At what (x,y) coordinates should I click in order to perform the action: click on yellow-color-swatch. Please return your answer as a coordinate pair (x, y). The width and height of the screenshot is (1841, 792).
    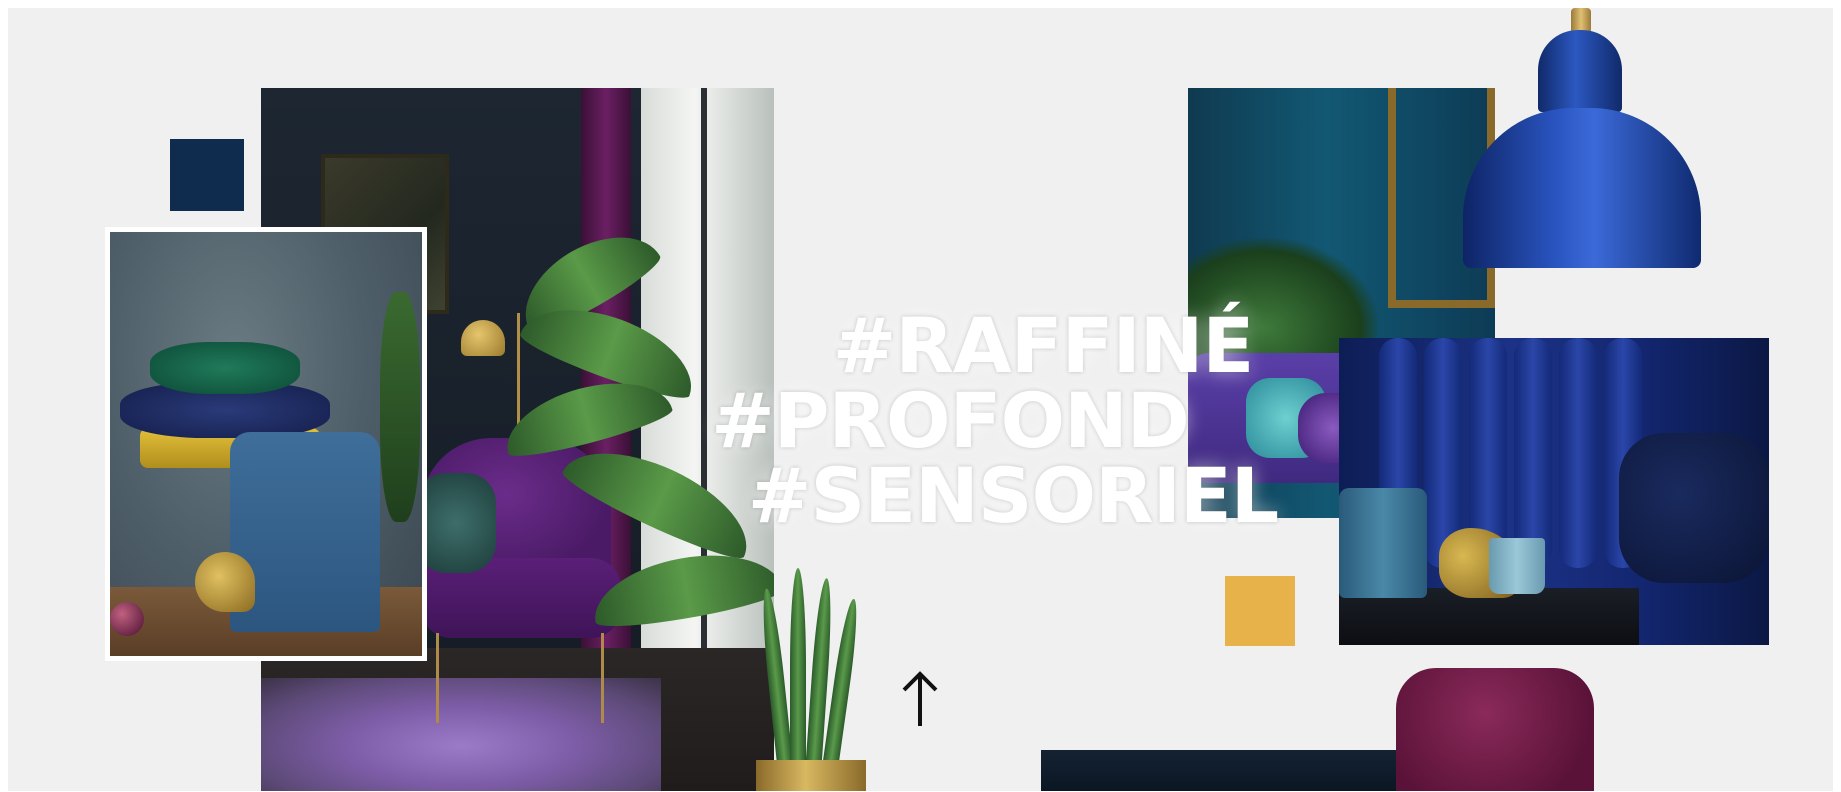
    Looking at the image, I should click on (1260, 611).